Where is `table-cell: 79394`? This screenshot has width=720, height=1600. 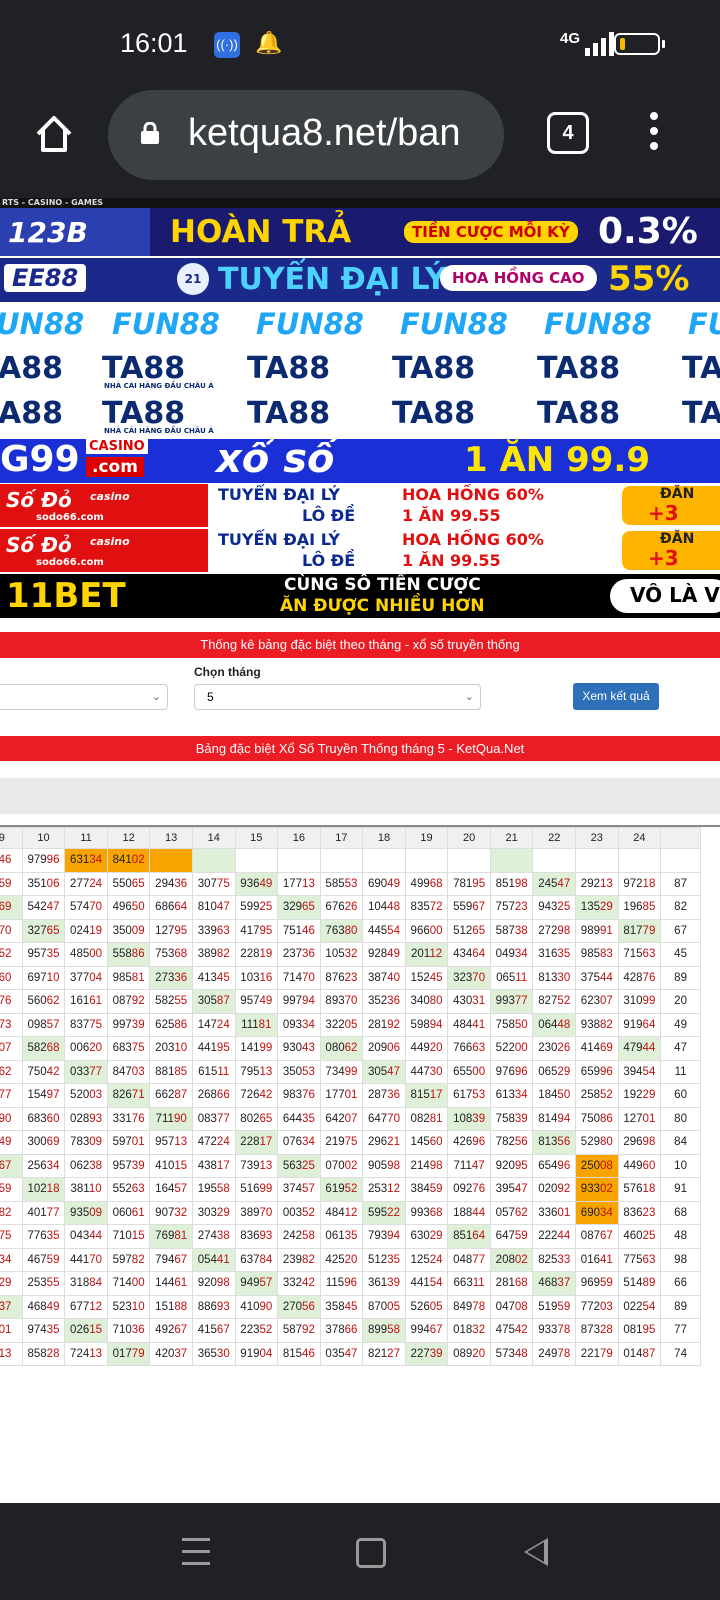 table-cell: 79394 is located at coordinates (384, 1236).